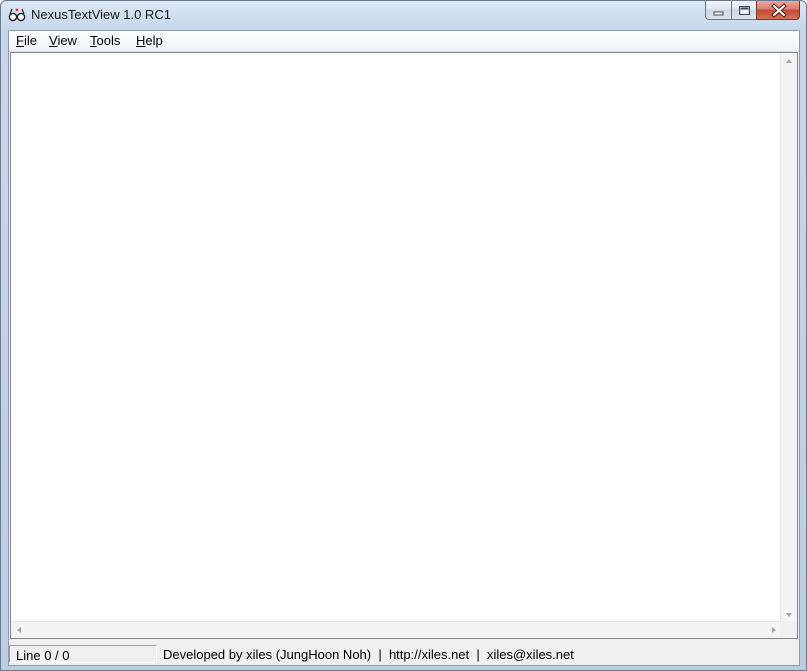  What do you see at coordinates (403, 15) in the screenshot?
I see `title-bar: NexusTextView 1.0 RC1` at bounding box center [403, 15].